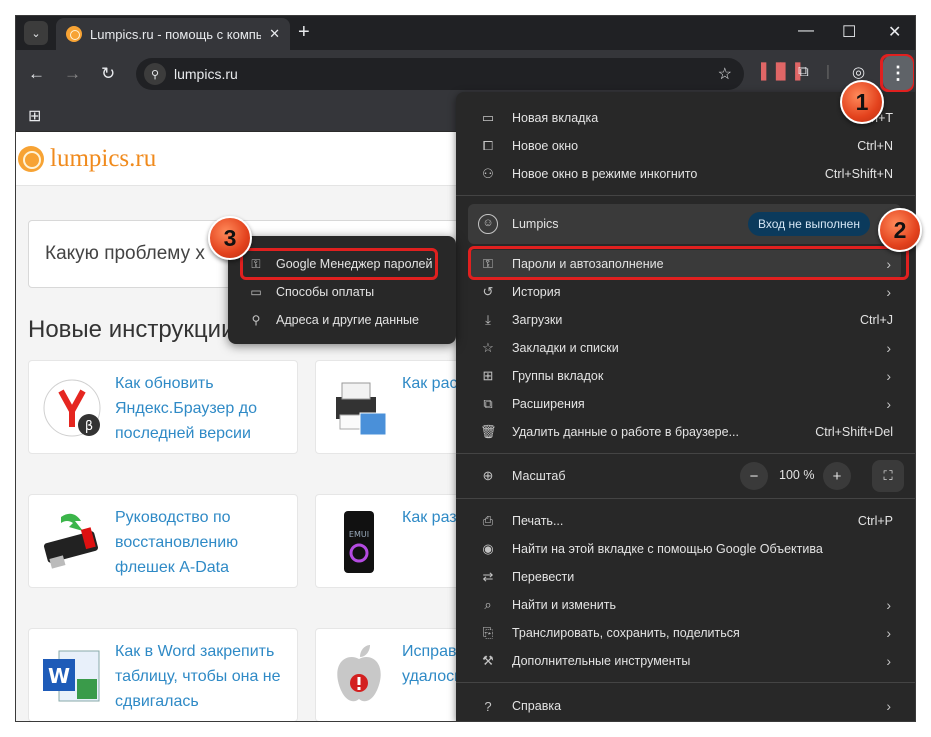 This screenshot has width=931, height=737. What do you see at coordinates (900, 230) in the screenshot?
I see `step-badge-2: 2` at bounding box center [900, 230].